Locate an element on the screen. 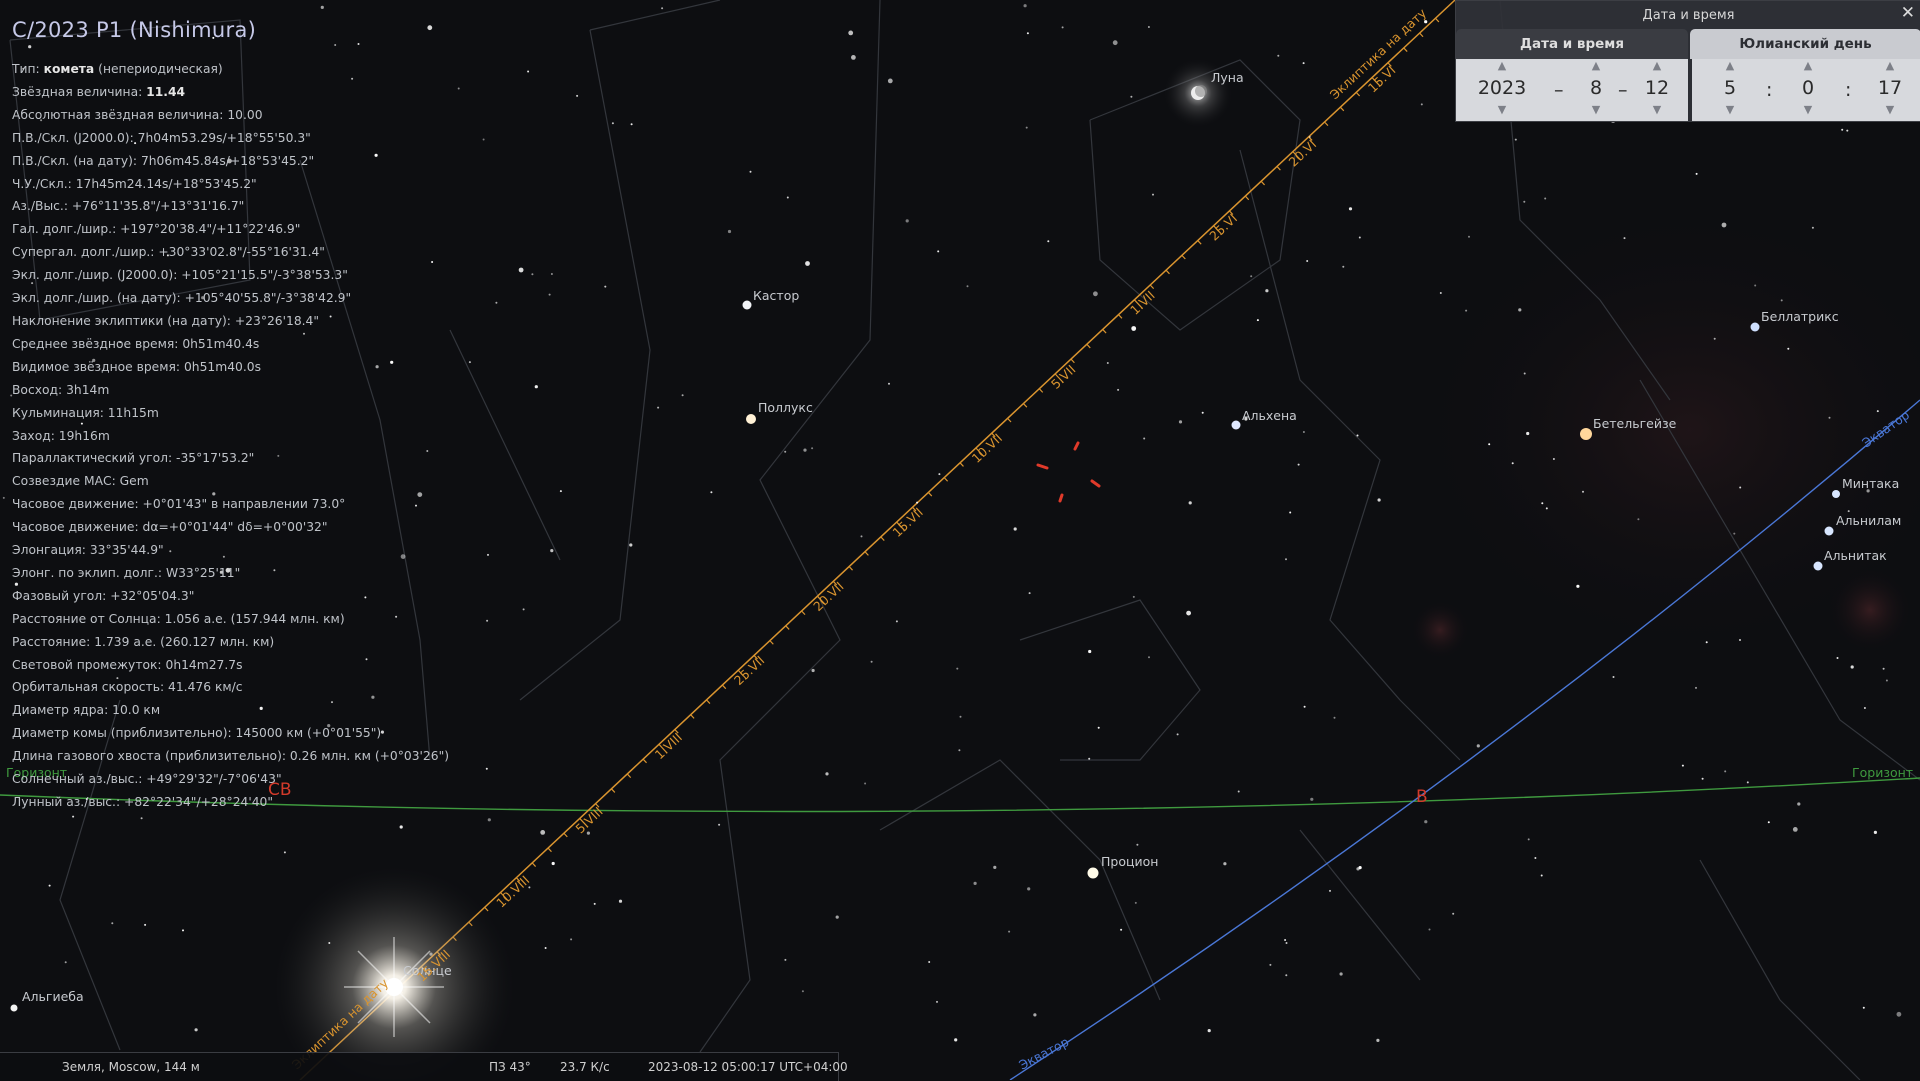  minute-up-icon: ▲ is located at coordinates (1808, 66).